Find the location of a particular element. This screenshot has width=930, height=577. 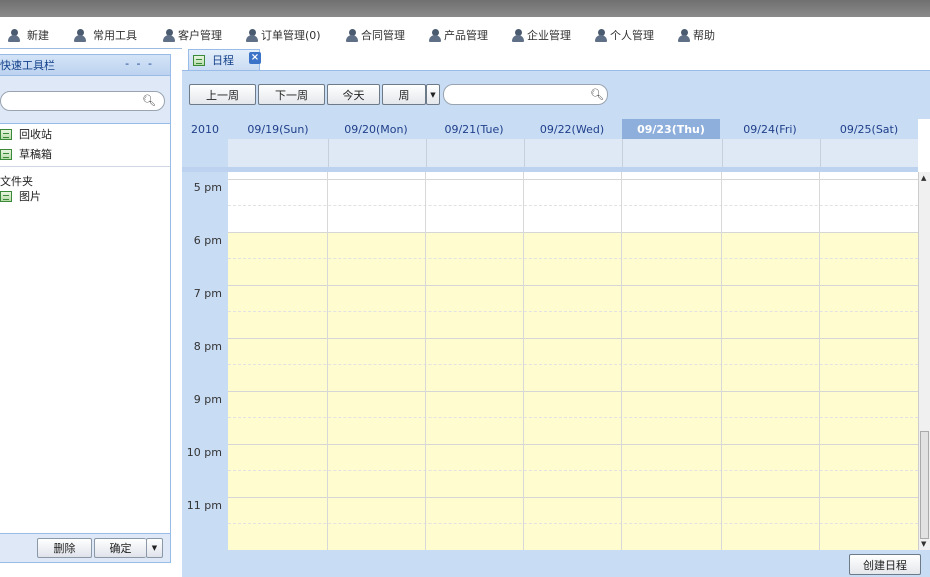

menu-label: 企业管理 is located at coordinates (549, 35).